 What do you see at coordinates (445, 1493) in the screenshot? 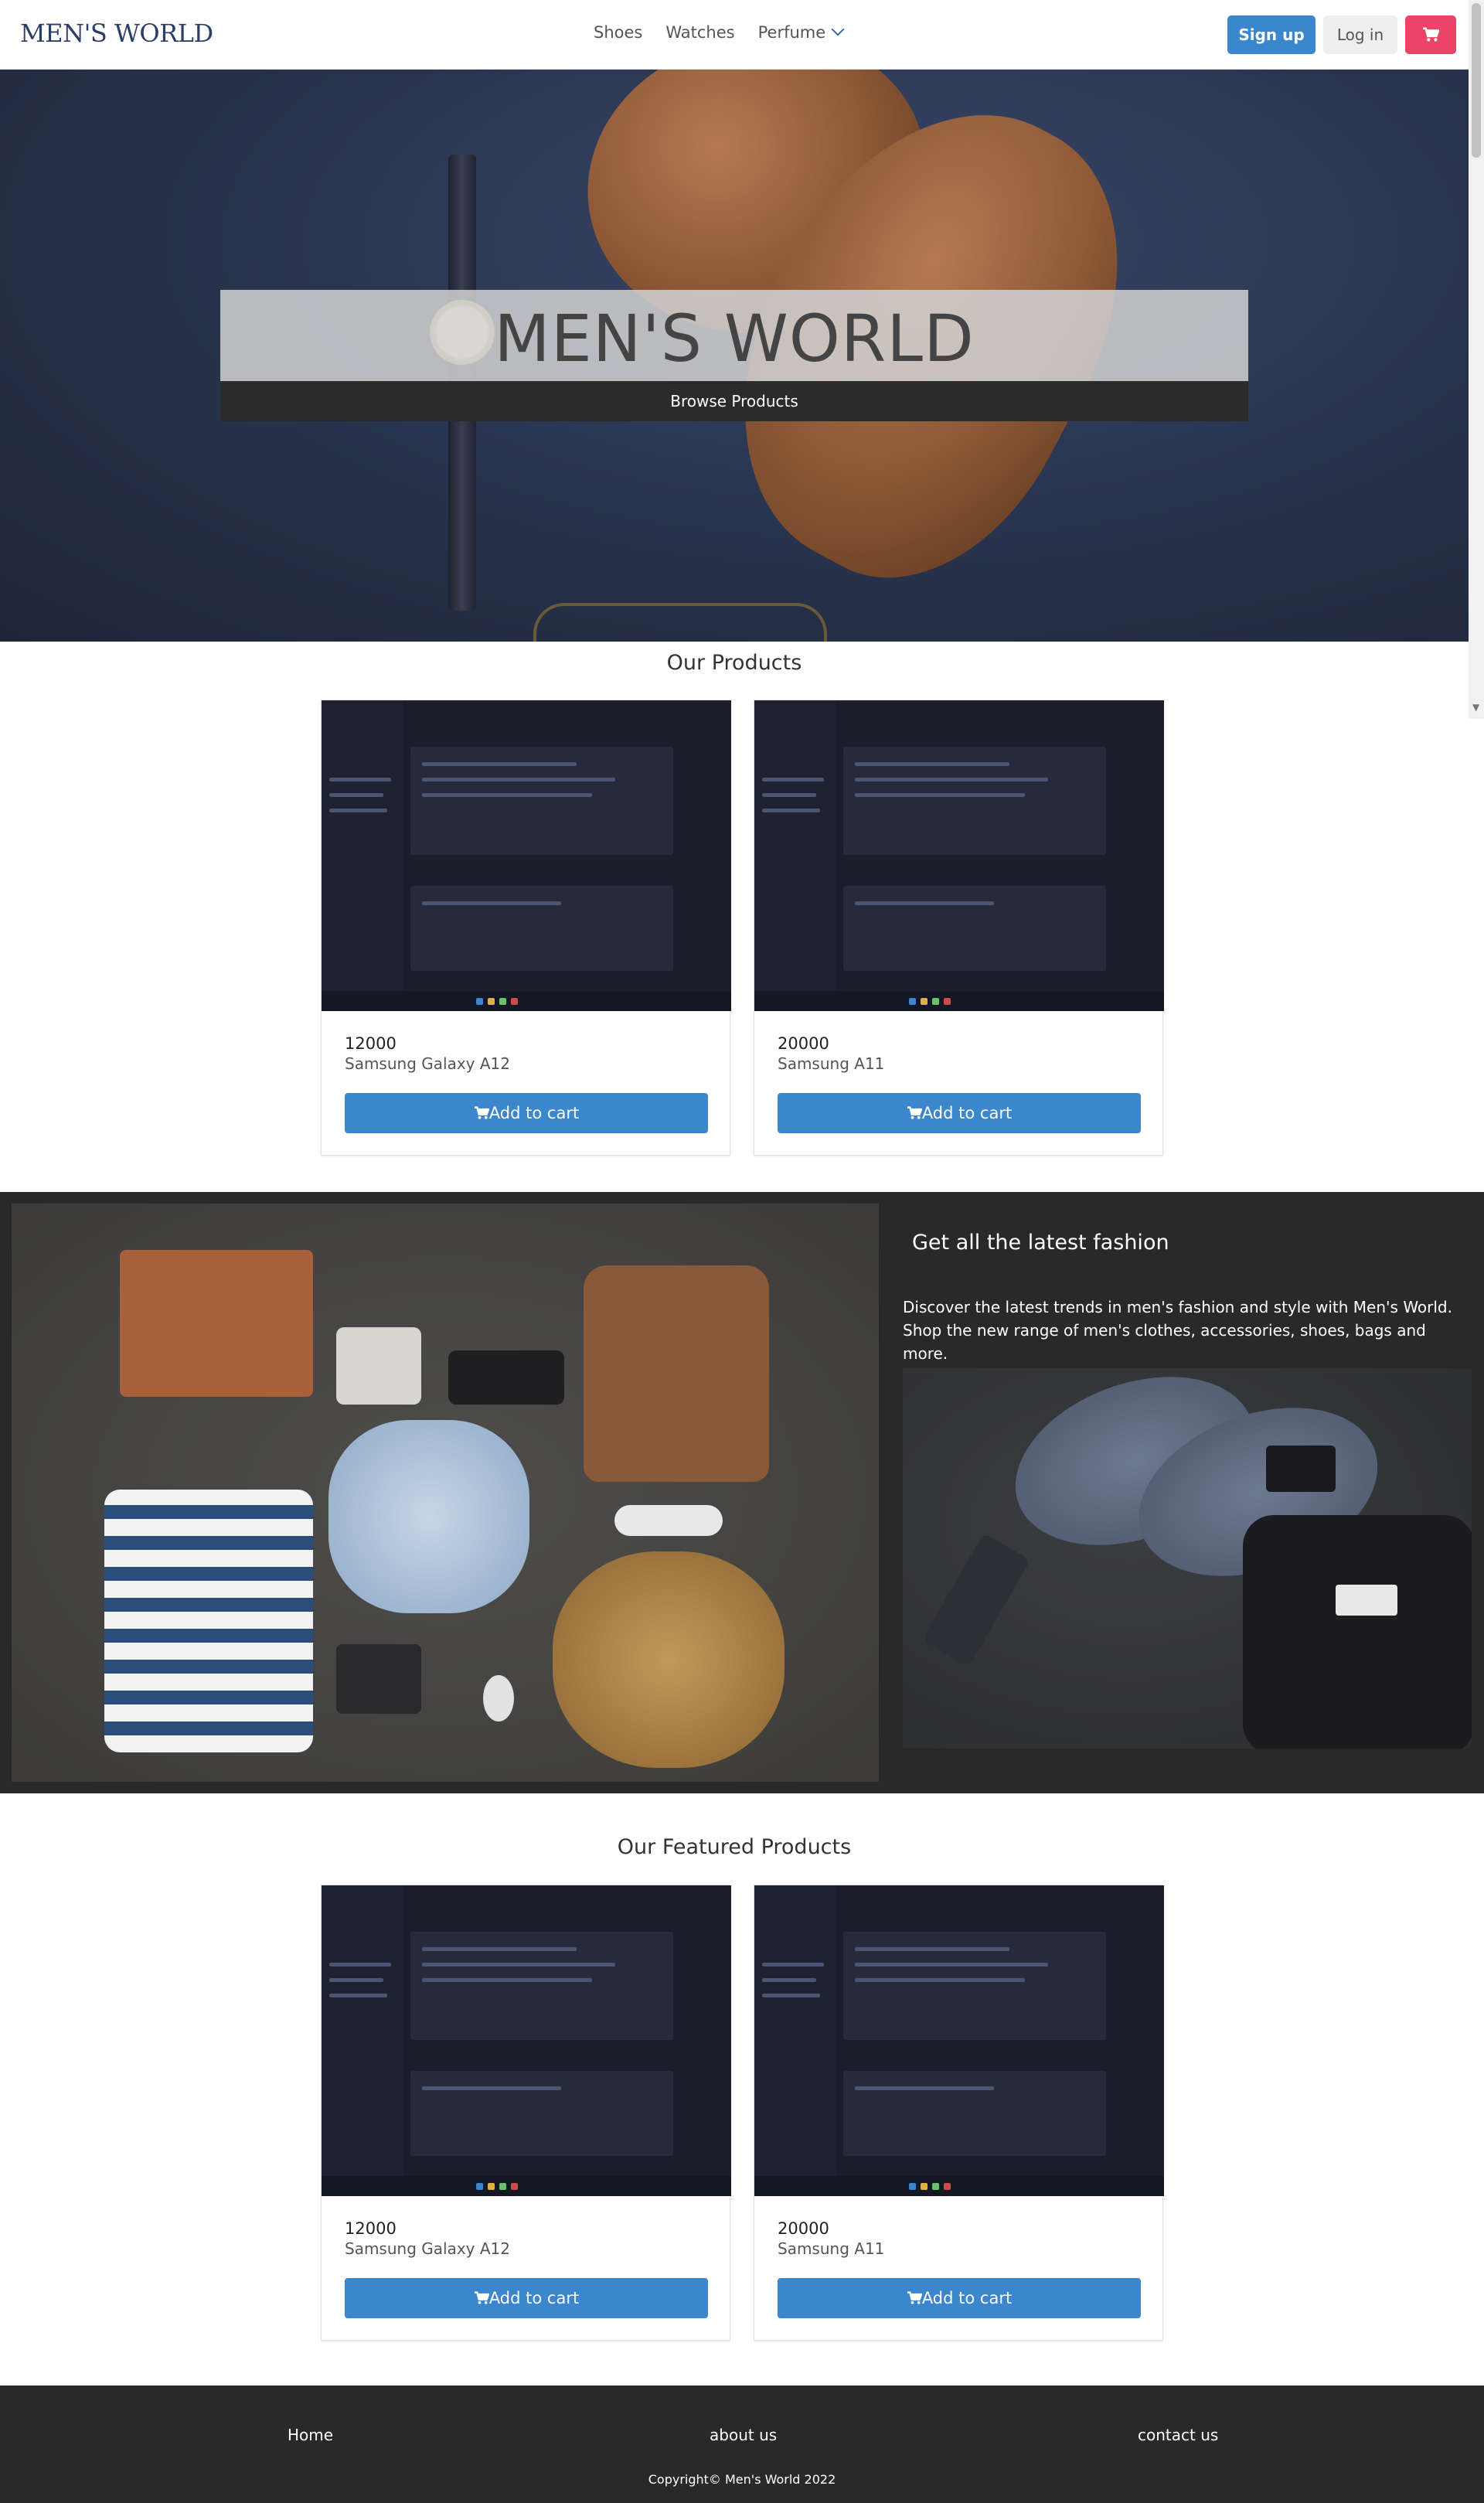
I see `flatlay-image` at bounding box center [445, 1493].